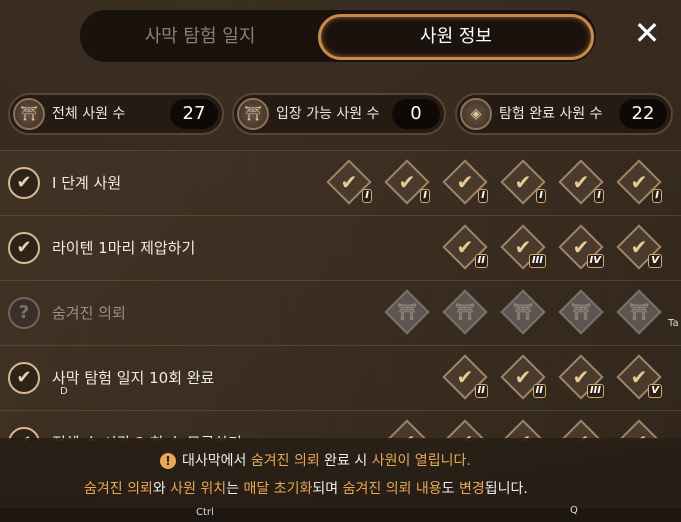  Describe the element at coordinates (340, 515) in the screenshot. I see `bottom-bar` at that location.